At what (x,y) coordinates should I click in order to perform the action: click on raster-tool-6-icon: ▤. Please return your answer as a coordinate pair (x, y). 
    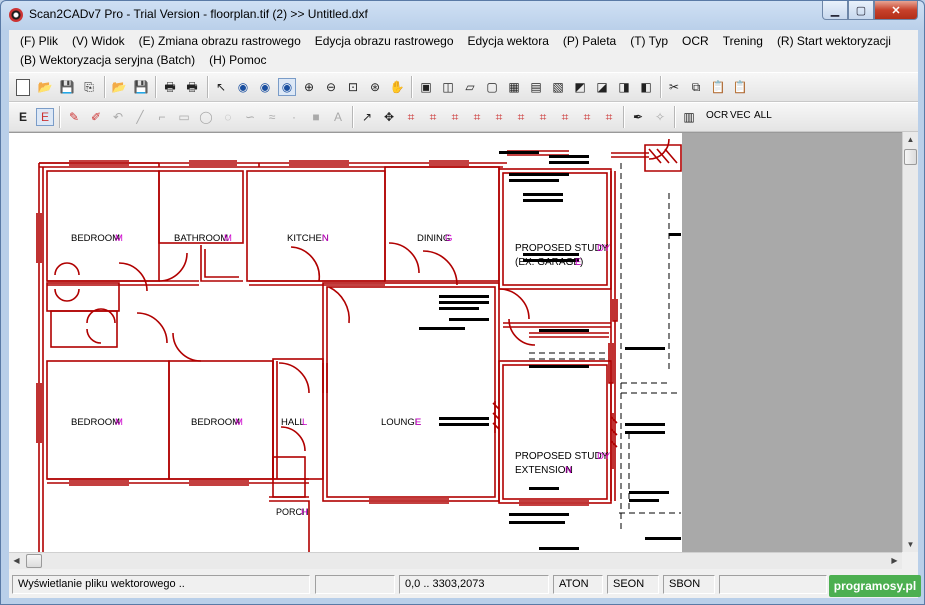
    Looking at the image, I should click on (536, 87).